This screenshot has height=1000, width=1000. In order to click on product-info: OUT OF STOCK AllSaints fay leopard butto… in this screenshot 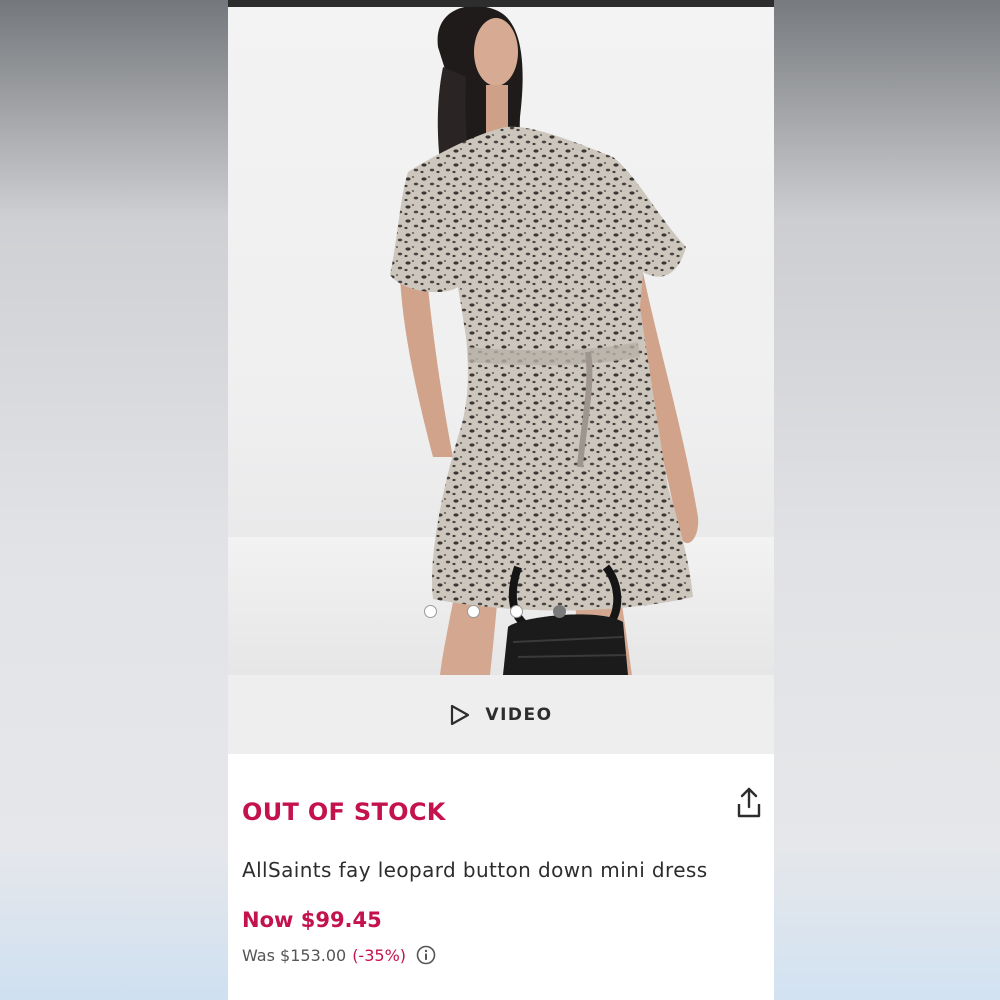, I will do `click(501, 877)`.